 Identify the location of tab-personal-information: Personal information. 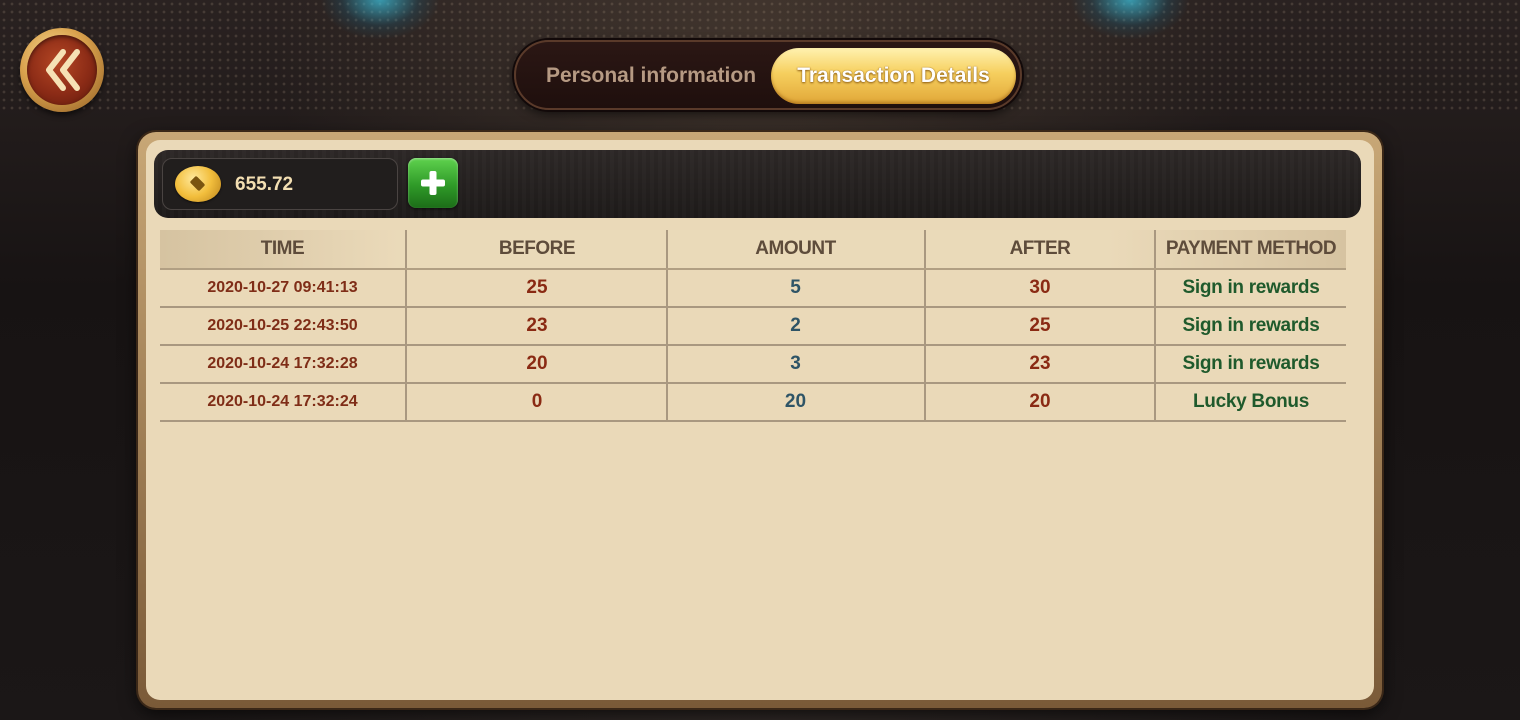
(651, 76).